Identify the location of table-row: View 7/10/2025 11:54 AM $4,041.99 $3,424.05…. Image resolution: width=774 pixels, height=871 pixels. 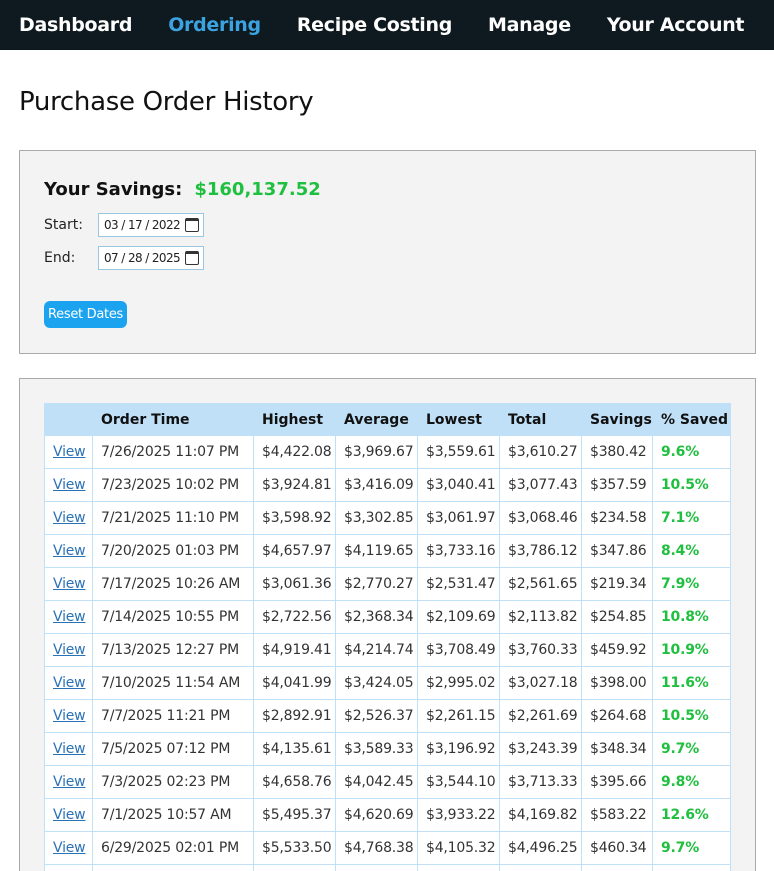
(387, 683).